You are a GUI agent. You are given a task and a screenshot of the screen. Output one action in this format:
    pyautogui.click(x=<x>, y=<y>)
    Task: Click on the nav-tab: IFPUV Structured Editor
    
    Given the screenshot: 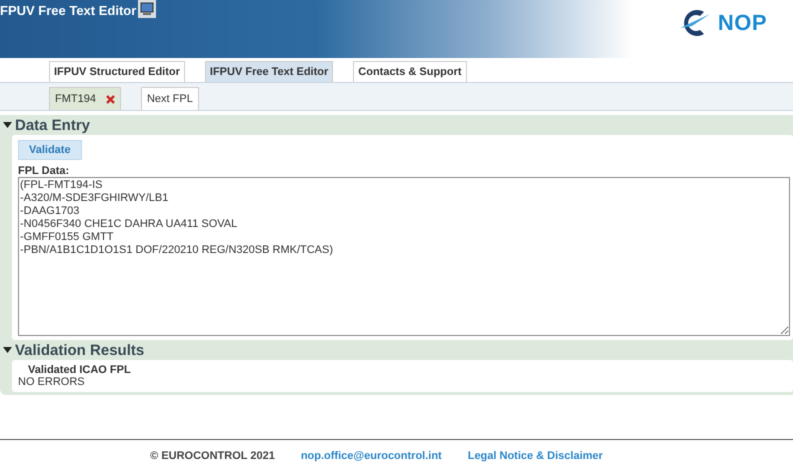 What is the action you would take?
    pyautogui.click(x=117, y=71)
    